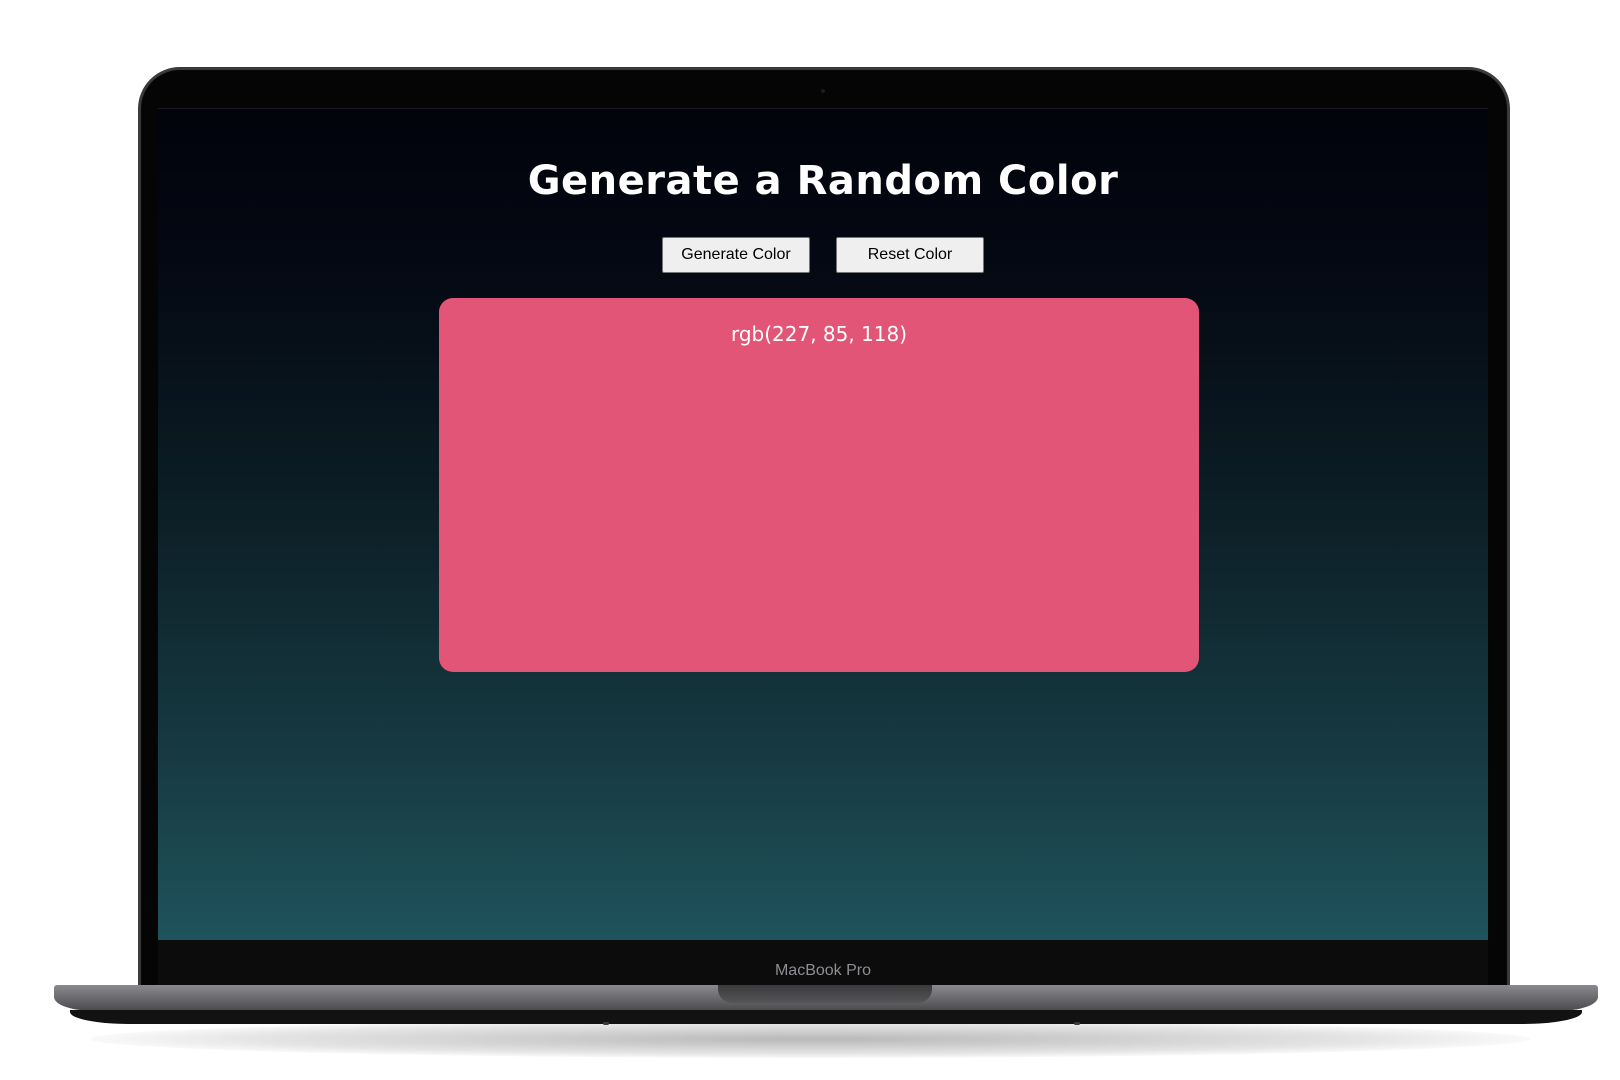 The image size is (1620, 1080). Describe the element at coordinates (823, 91) in the screenshot. I see `camera-icon` at that location.